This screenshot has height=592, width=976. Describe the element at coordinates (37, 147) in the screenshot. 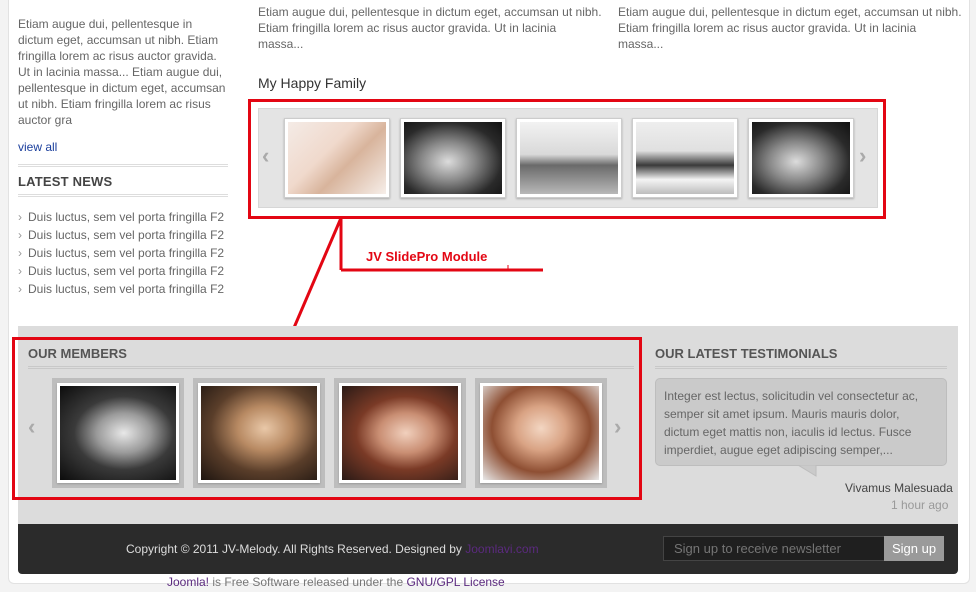

I see `view-all-link: view all` at that location.